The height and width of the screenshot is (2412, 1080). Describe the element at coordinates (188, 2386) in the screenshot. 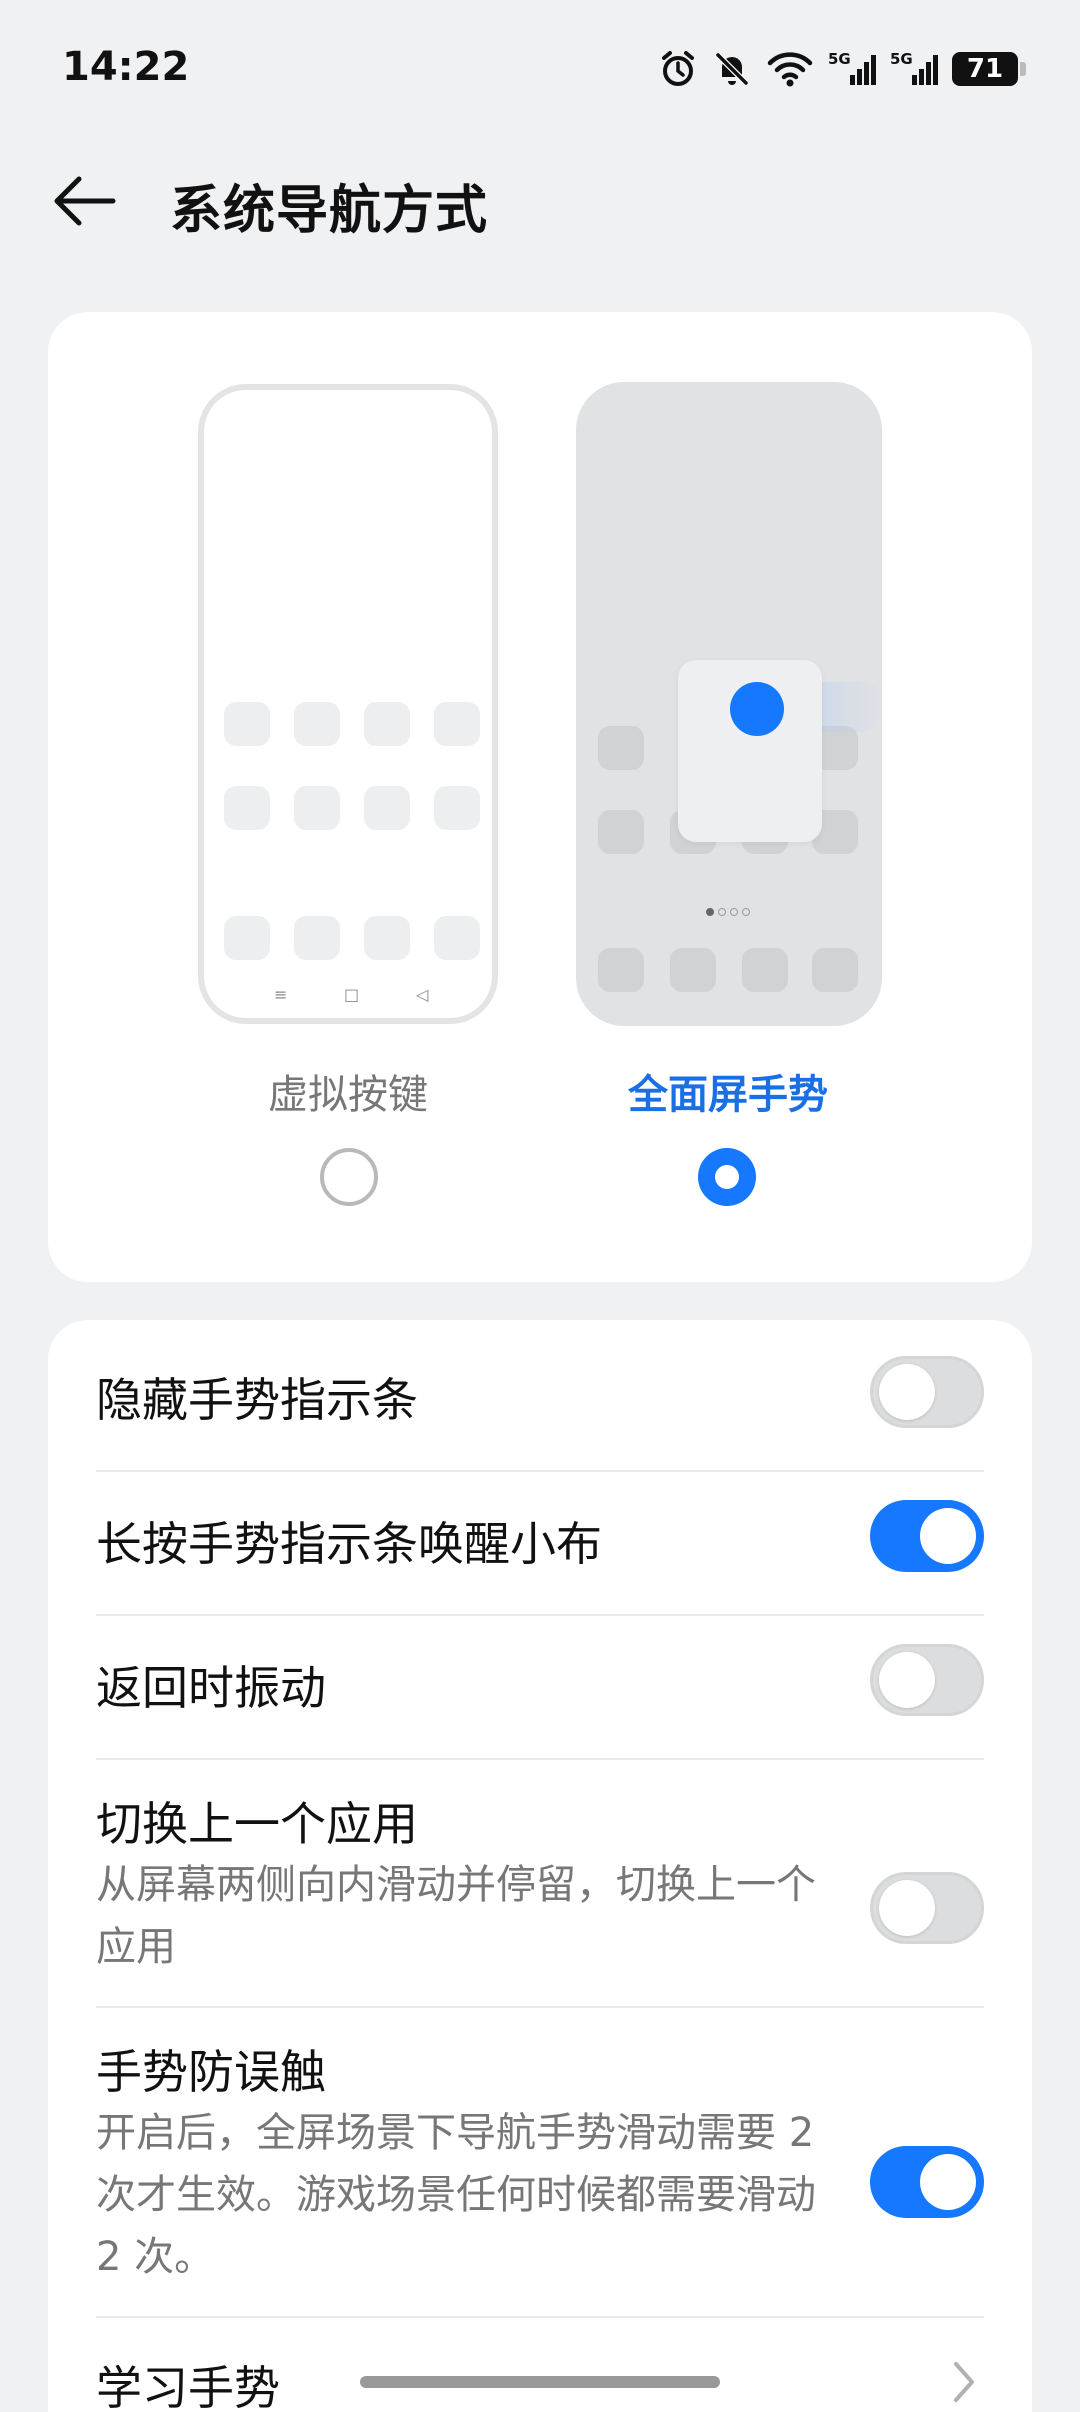

I see `setting-title: 学习手势` at that location.